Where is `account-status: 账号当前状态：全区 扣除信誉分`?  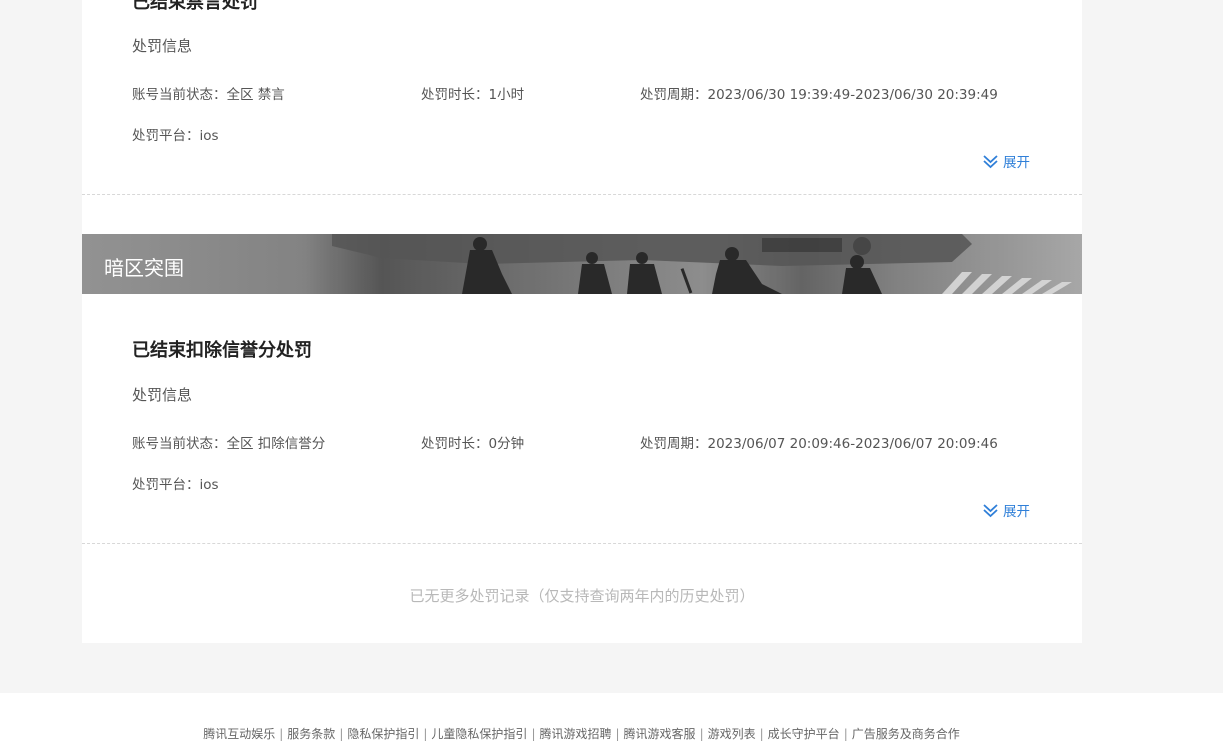 account-status: 账号当前状态：全区 扣除信誉分 is located at coordinates (228, 442).